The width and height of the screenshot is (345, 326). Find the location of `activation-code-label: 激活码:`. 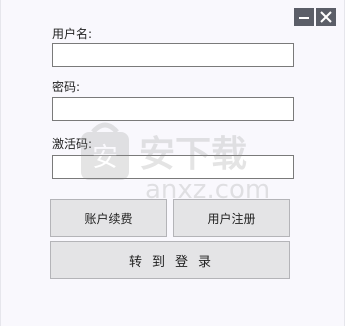

activation-code-label: 激活码: is located at coordinates (72, 144).